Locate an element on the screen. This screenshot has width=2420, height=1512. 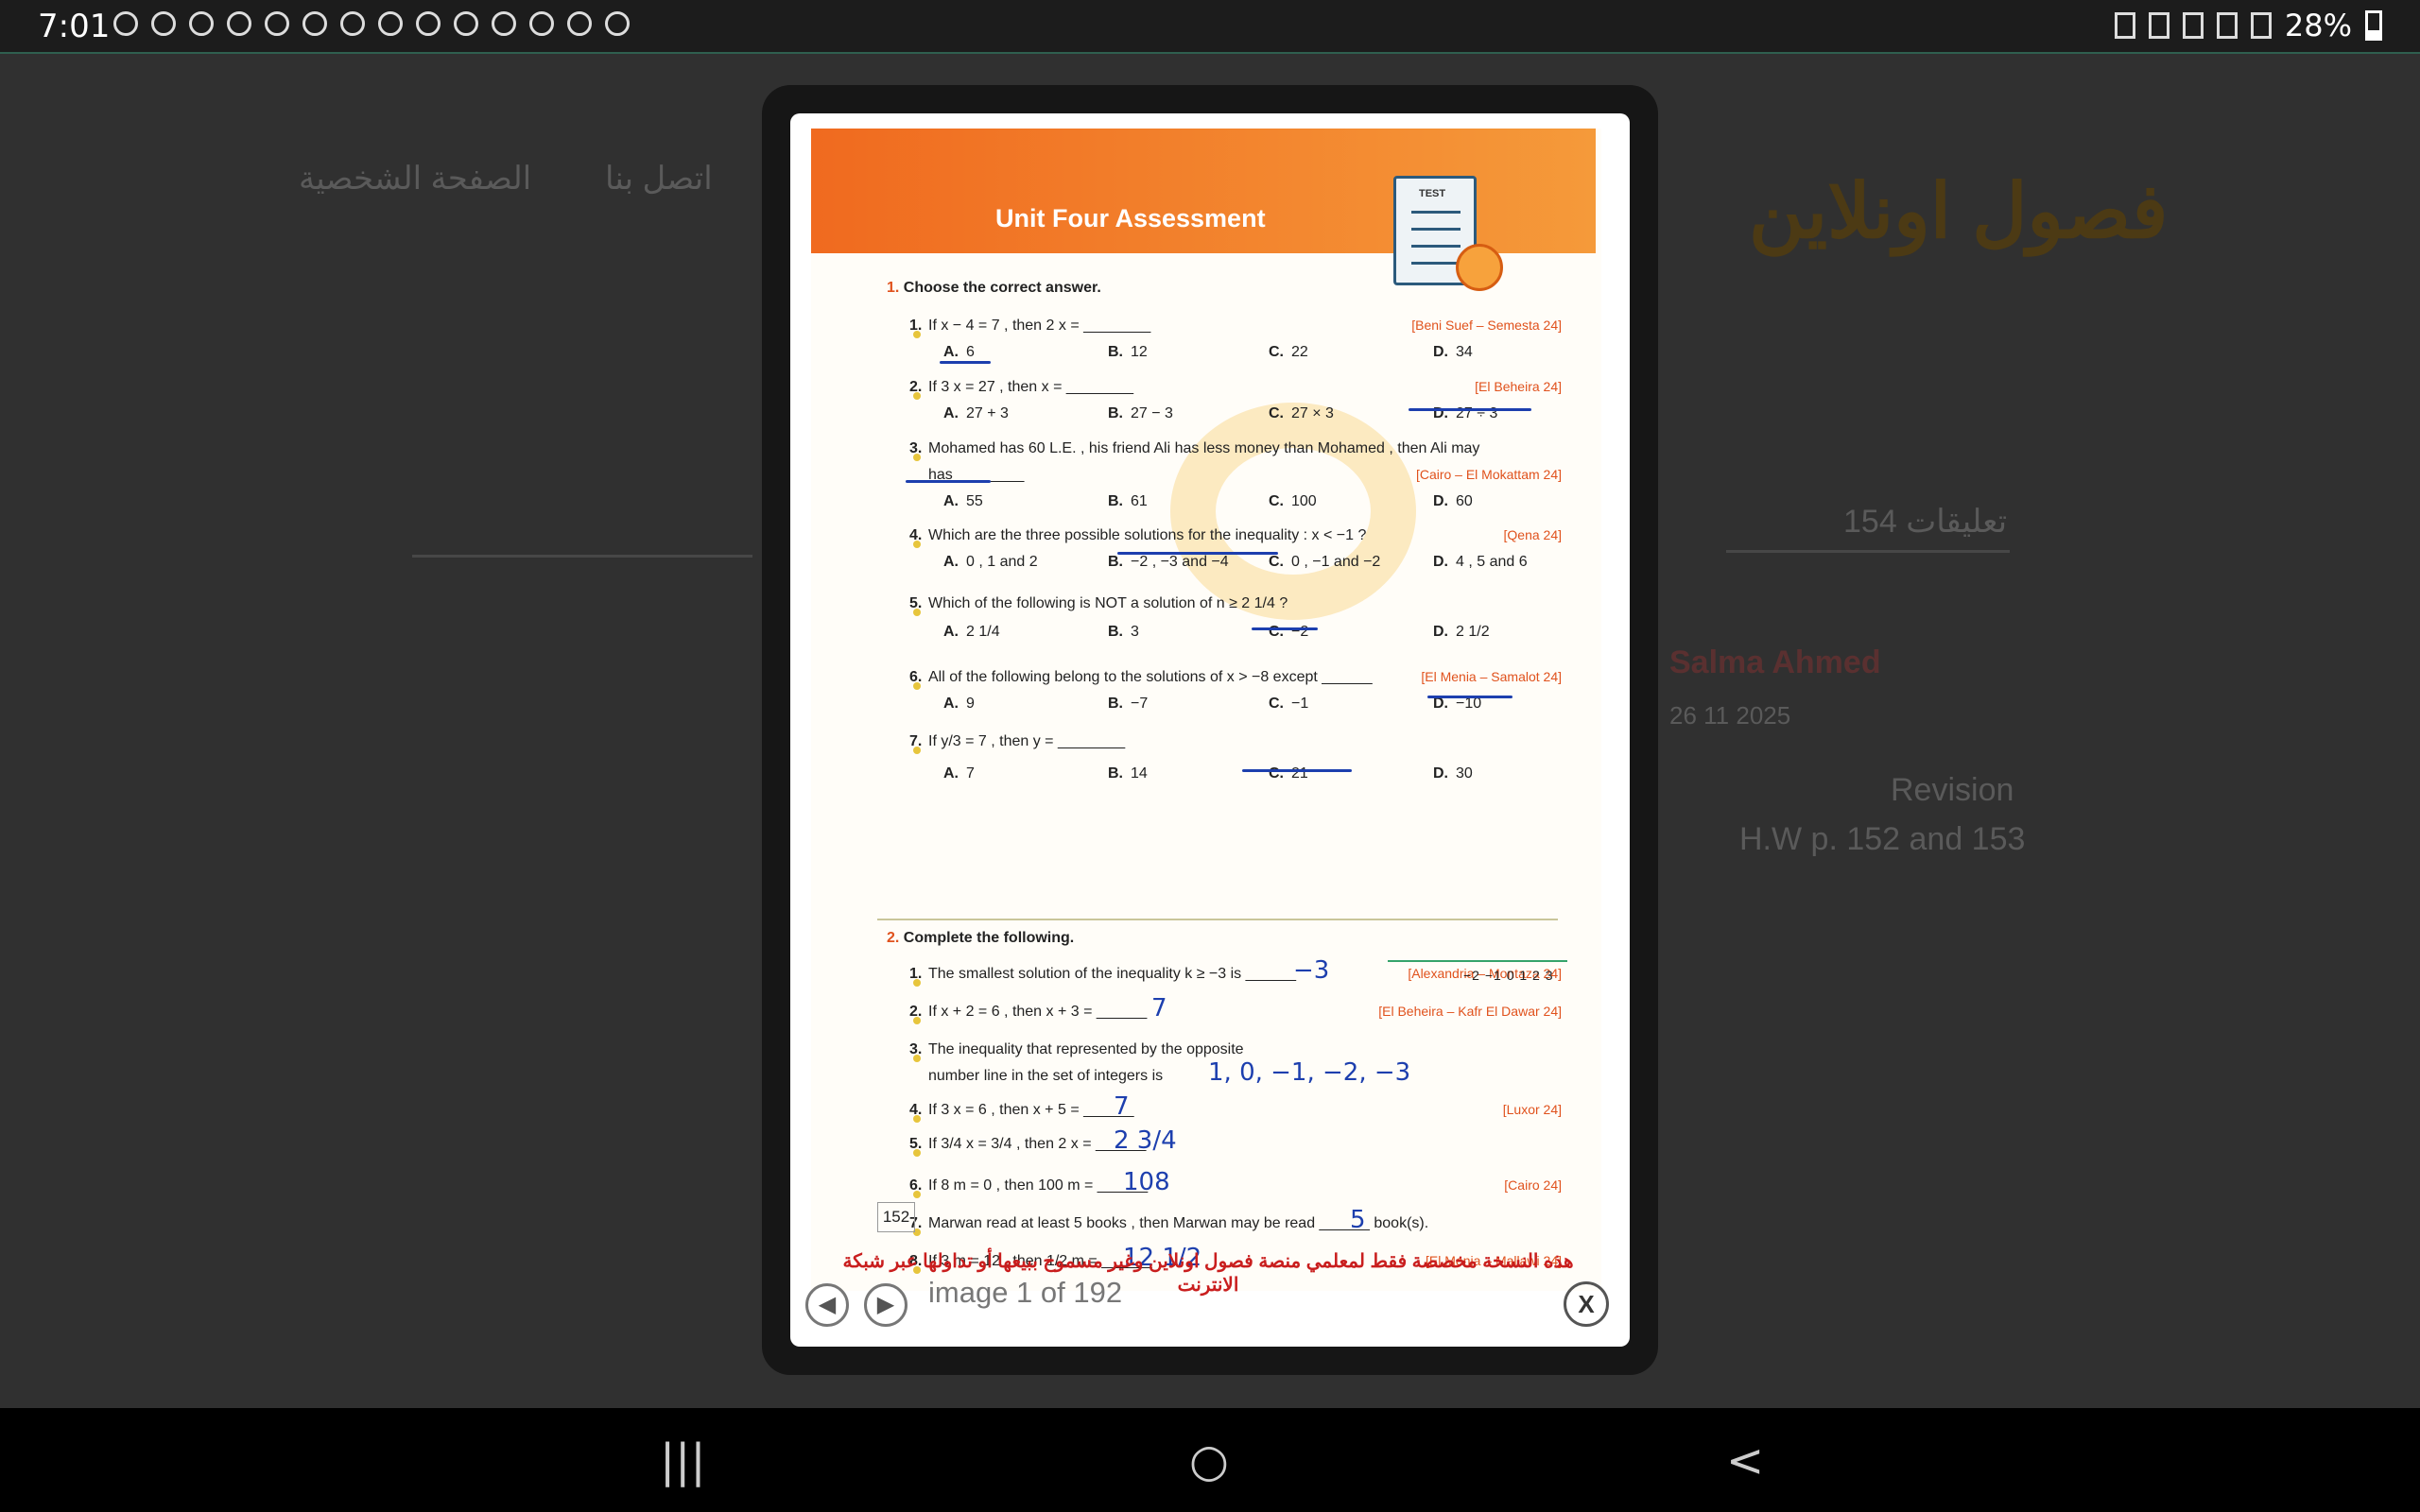
question-source: [Luxor 24] is located at coordinates (1532, 1109).